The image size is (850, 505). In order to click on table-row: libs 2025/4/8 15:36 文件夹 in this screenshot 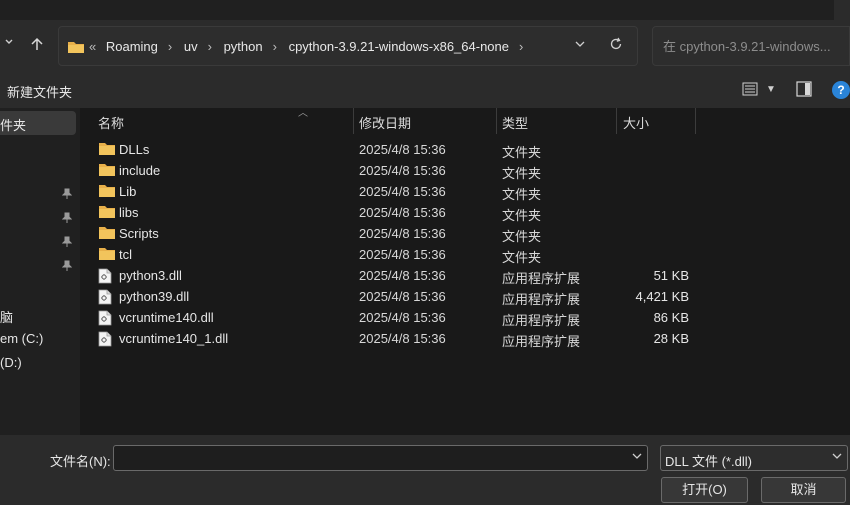, I will do `click(465, 213)`.